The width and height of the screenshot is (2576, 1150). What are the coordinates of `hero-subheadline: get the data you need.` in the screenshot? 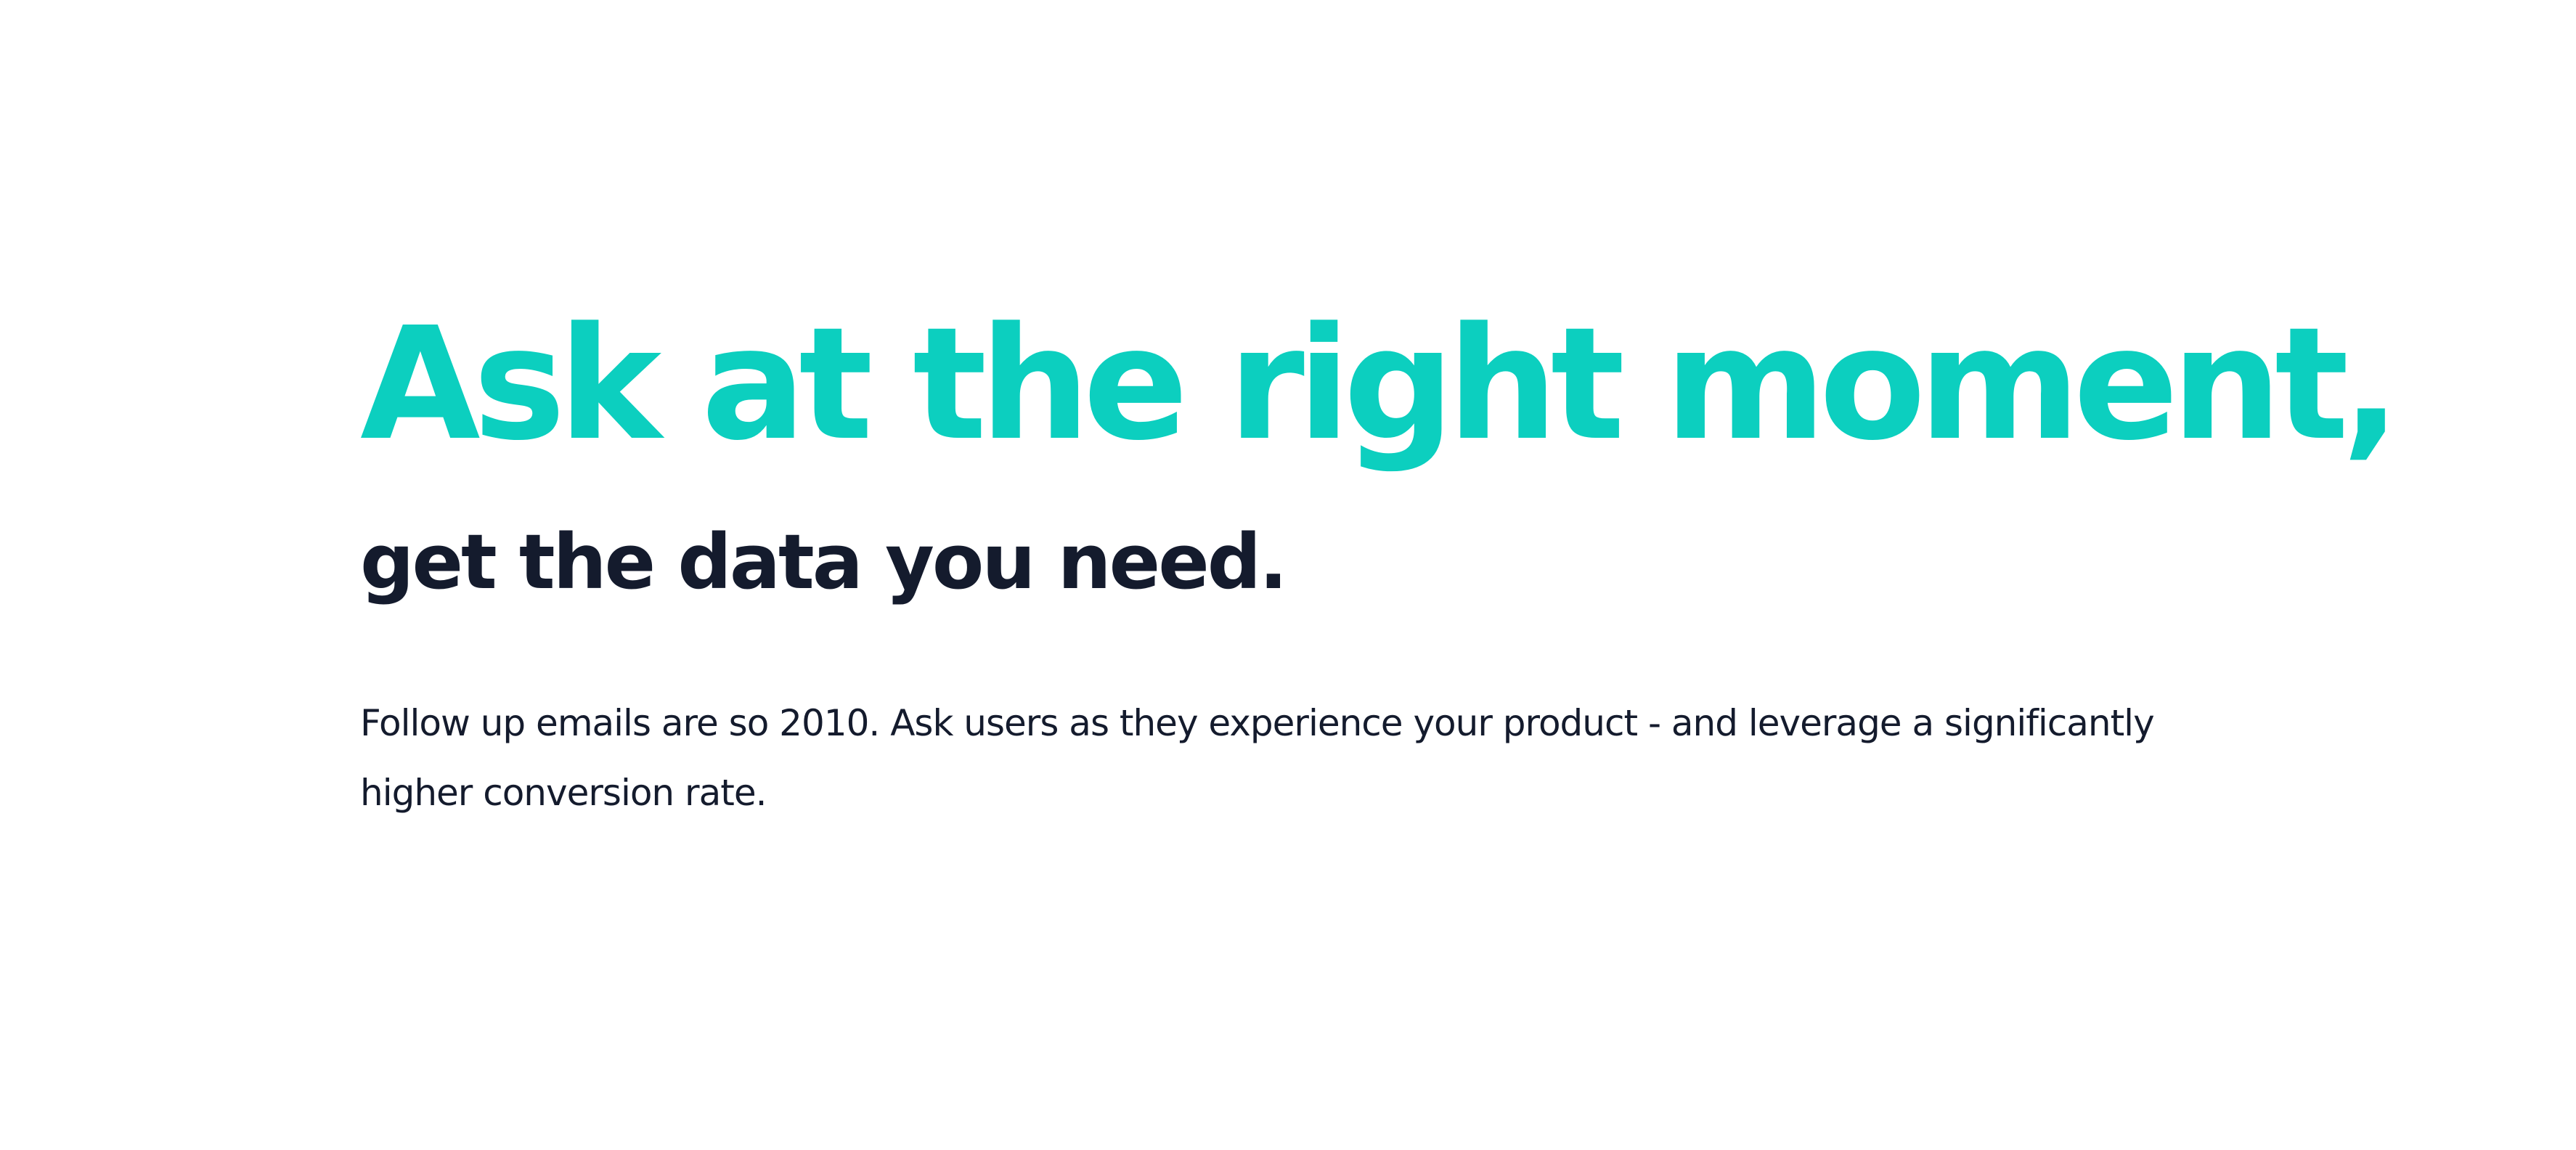 It's located at (824, 562).